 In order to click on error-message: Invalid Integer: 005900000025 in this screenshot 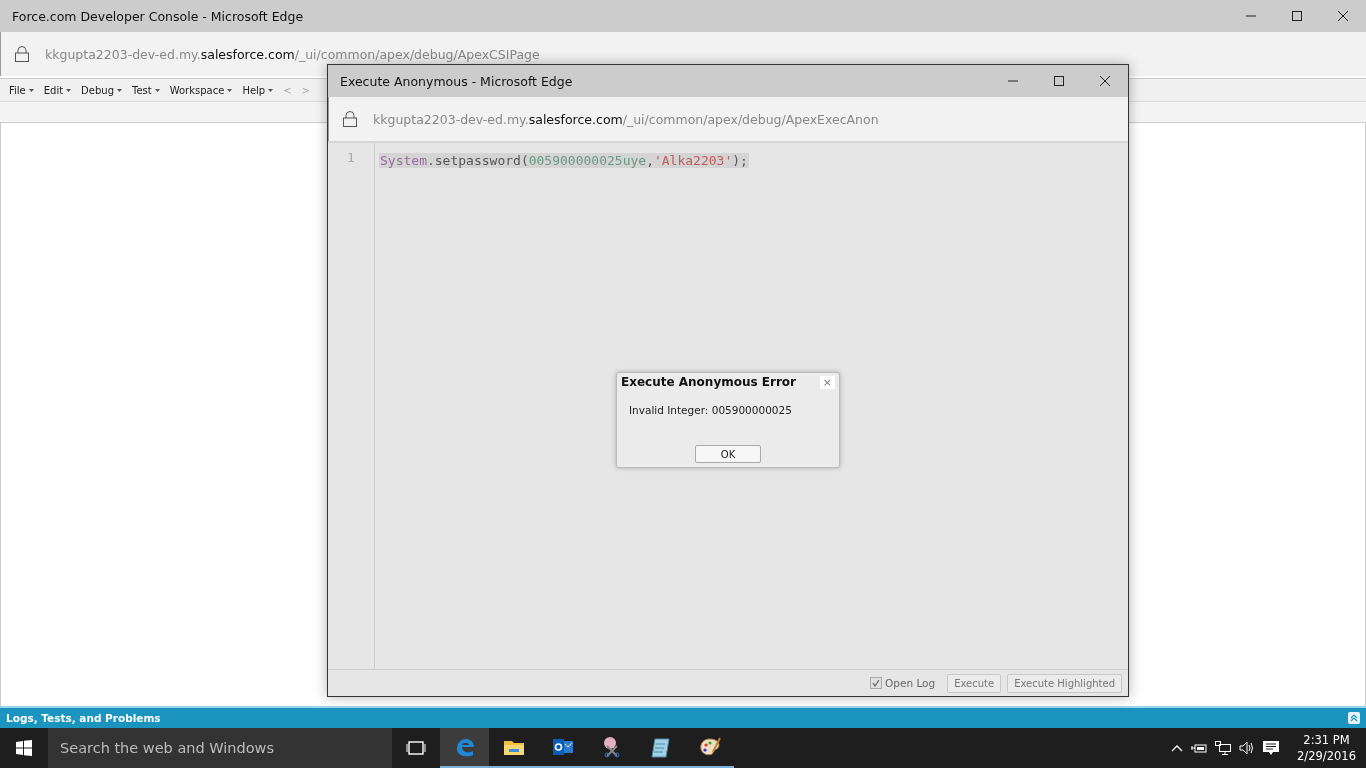, I will do `click(711, 410)`.